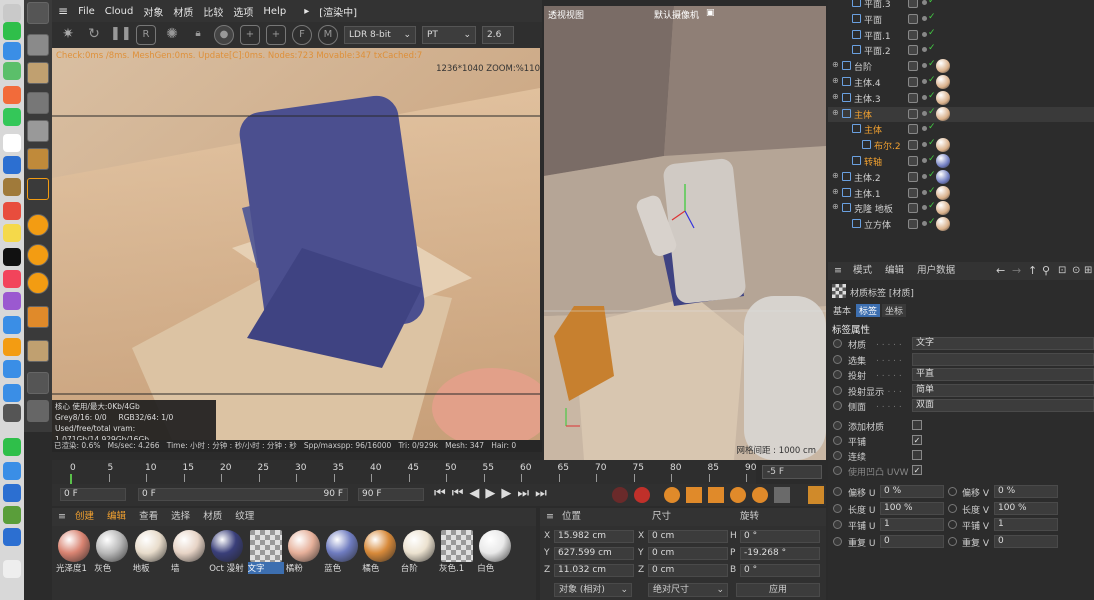 This screenshot has height=600, width=1094. Describe the element at coordinates (116, 516) in the screenshot. I see `mat-menu-edit: 编辑` at that location.